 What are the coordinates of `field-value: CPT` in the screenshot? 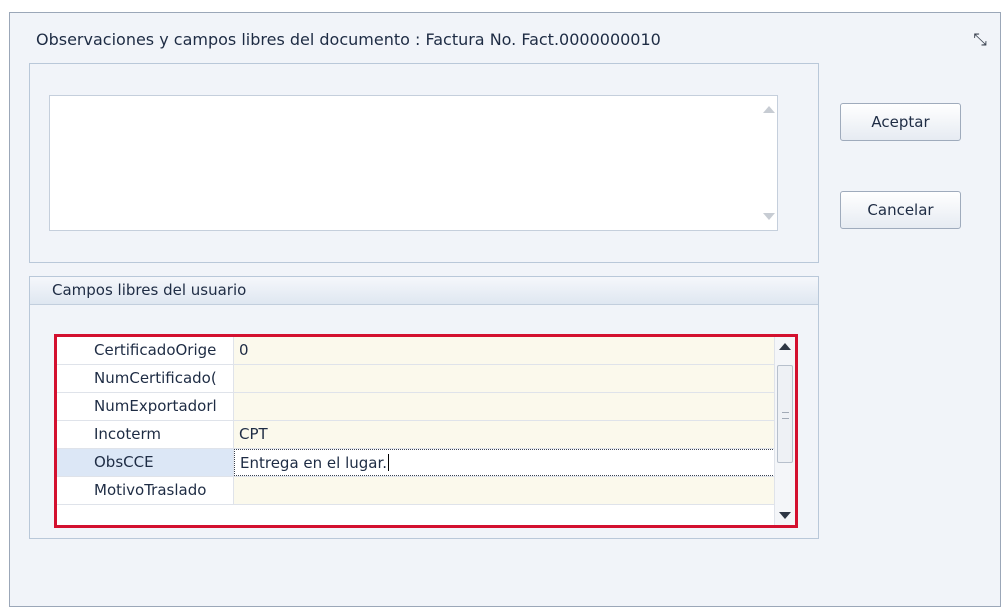 It's located at (253, 434).